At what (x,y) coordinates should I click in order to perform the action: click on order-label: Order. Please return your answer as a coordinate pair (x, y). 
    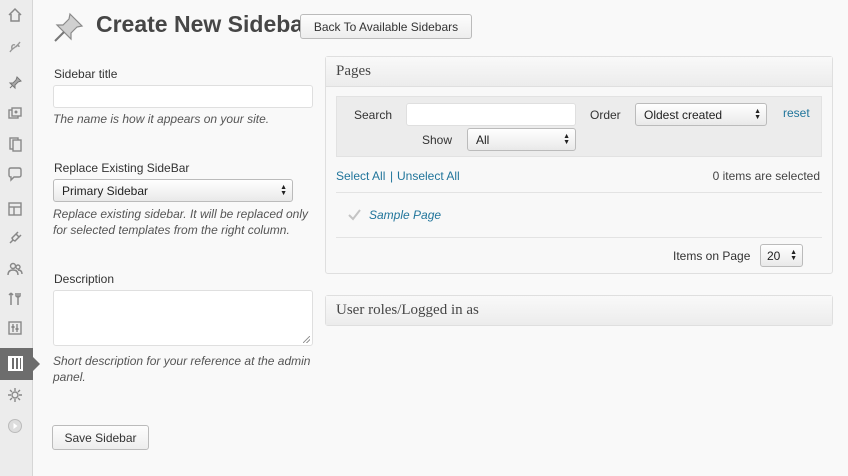
    Looking at the image, I should click on (605, 115).